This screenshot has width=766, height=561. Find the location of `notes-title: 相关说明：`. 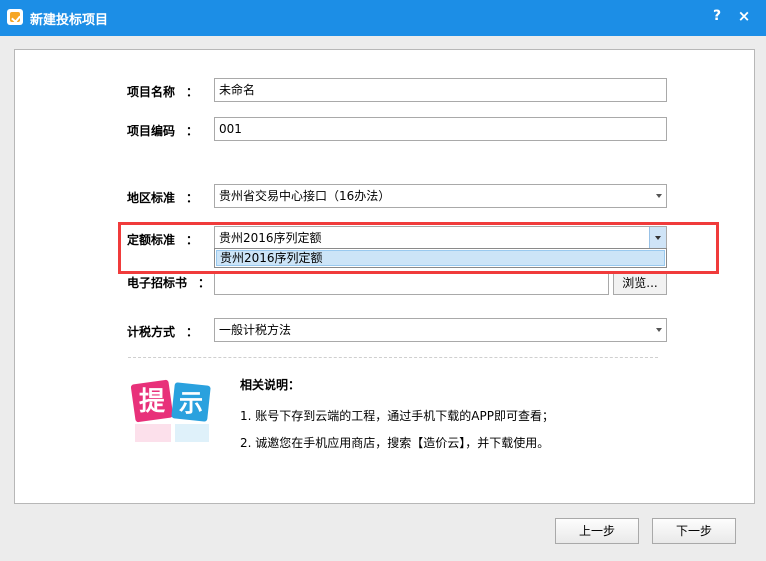

notes-title: 相关说明： is located at coordinates (270, 385).